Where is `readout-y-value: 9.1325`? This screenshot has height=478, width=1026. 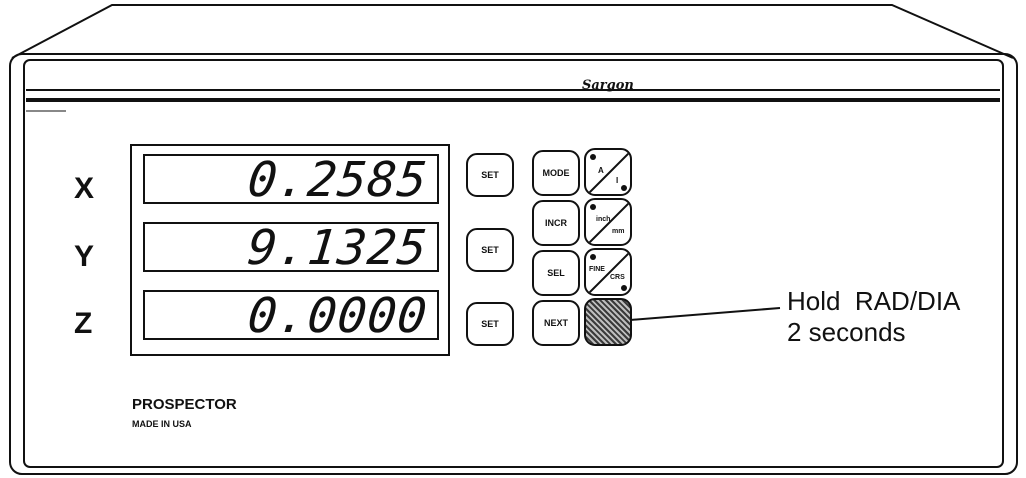 readout-y-value: 9.1325 is located at coordinates (337, 248).